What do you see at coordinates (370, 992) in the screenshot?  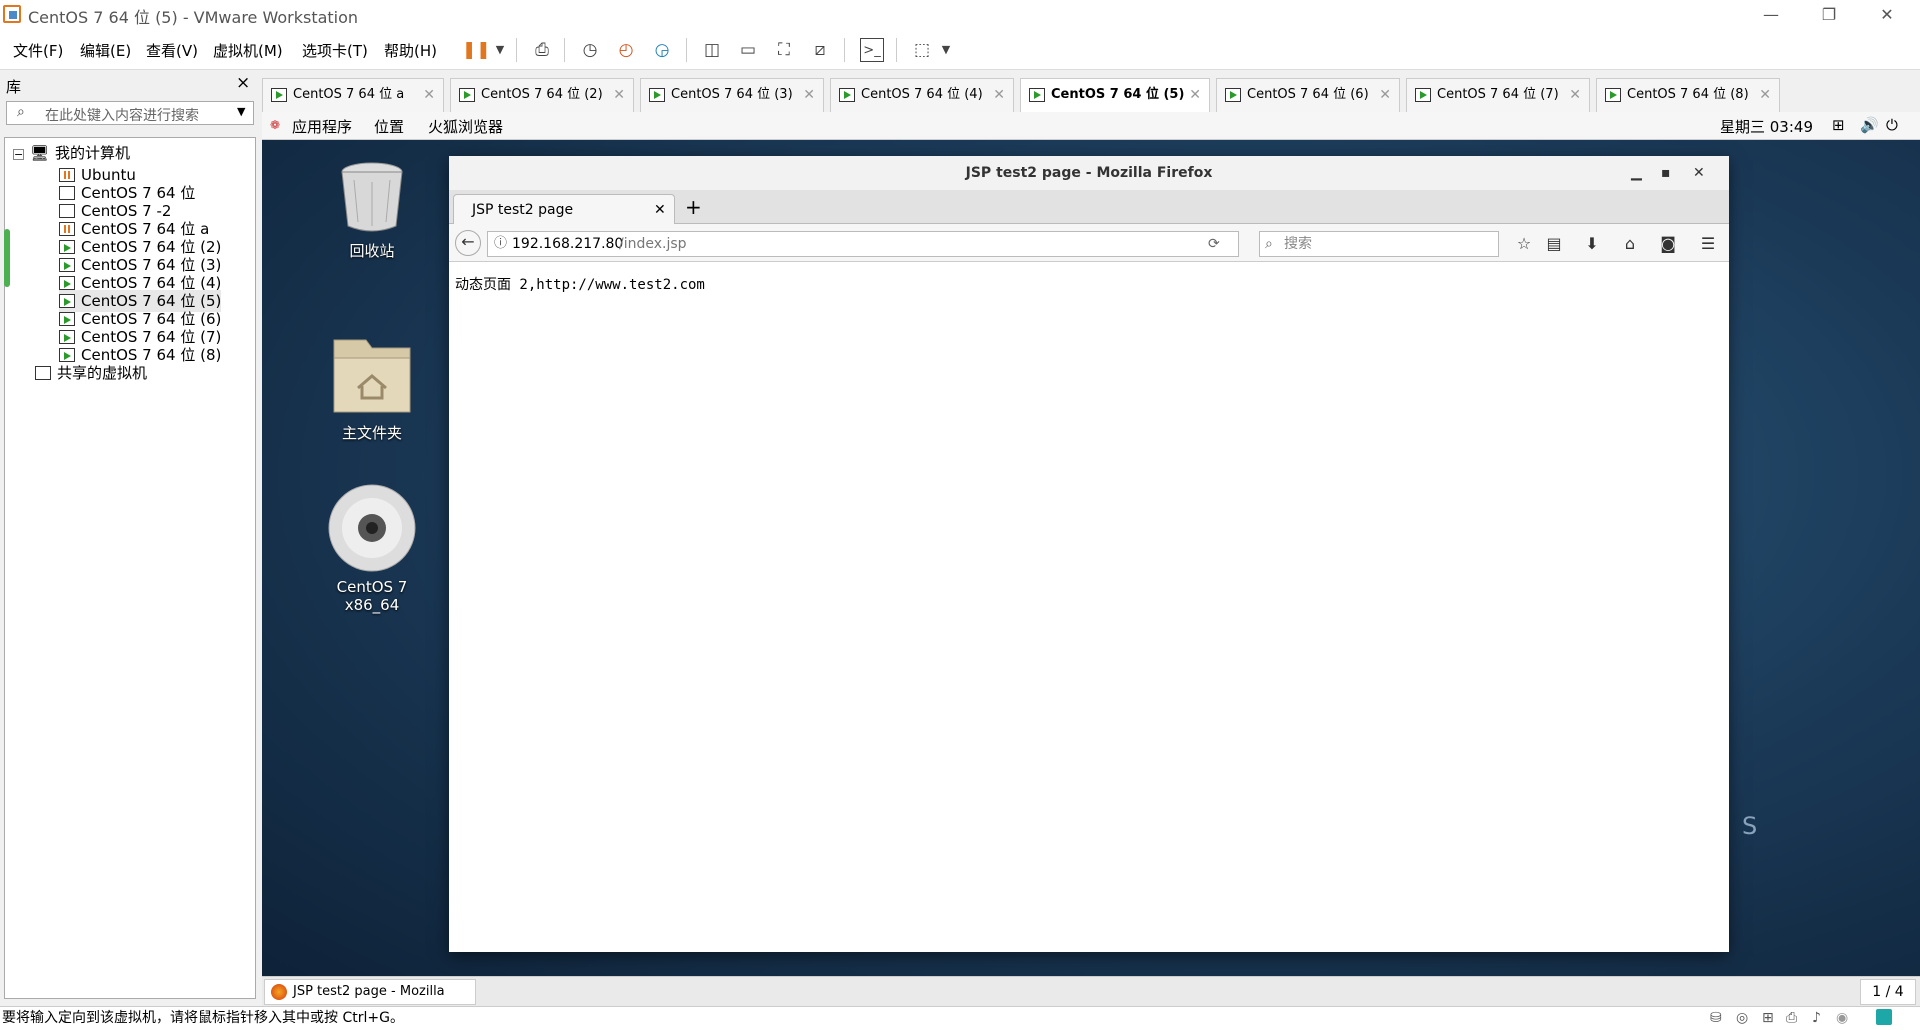 I see `taskbar-item-firefox: JSP test2 page - Mozilla Firefox` at bounding box center [370, 992].